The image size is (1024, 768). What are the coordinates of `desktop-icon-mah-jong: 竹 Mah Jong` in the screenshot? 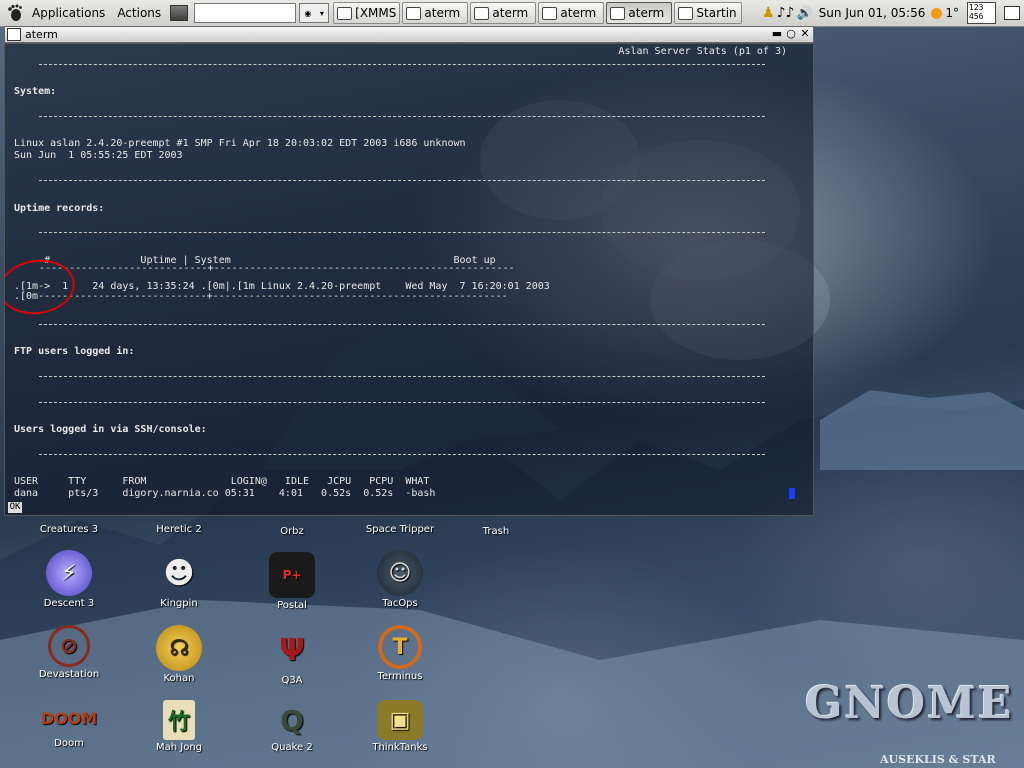 It's located at (179, 726).